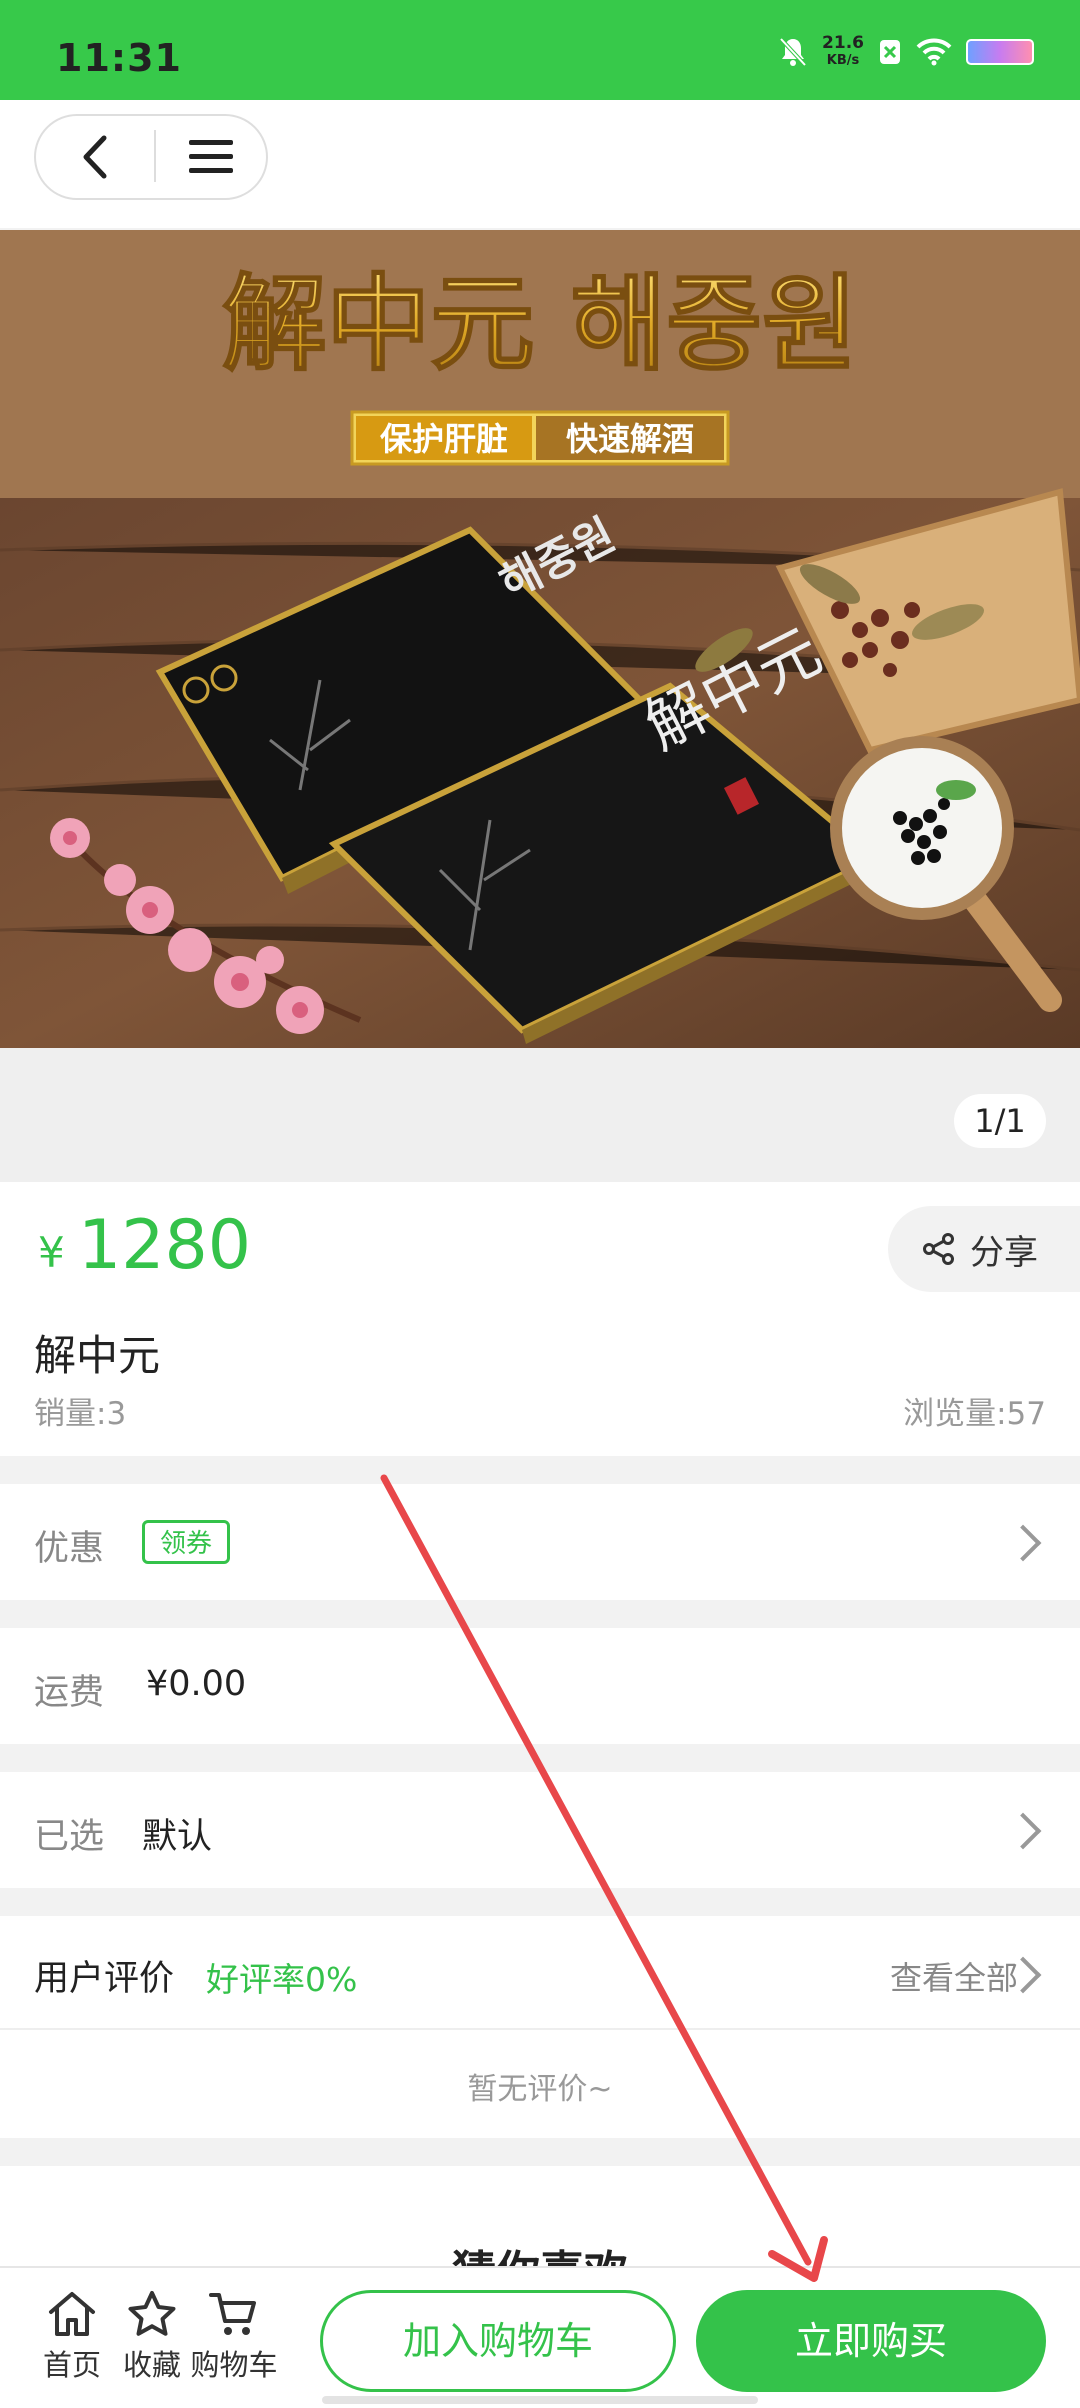  What do you see at coordinates (540, 2029) in the screenshot?
I see `divider` at bounding box center [540, 2029].